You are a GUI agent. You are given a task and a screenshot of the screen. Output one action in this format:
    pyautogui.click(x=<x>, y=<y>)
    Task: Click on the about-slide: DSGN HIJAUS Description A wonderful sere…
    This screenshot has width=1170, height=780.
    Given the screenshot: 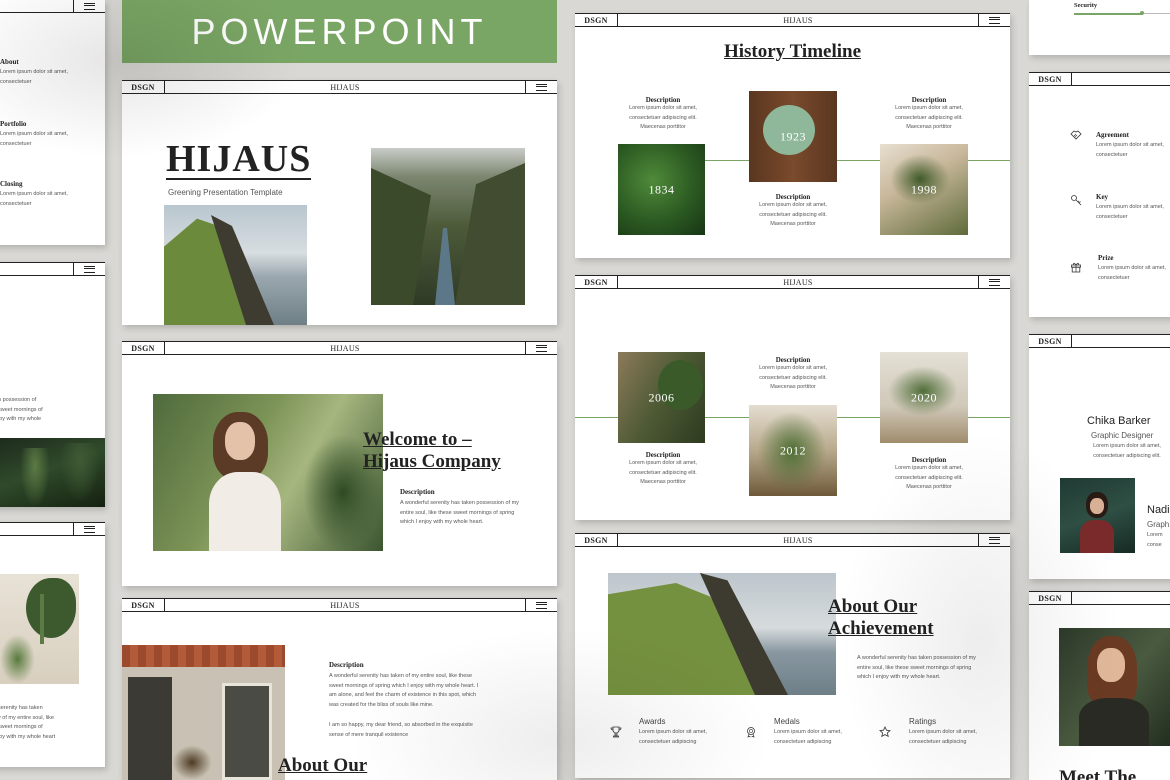 What is the action you would take?
    pyautogui.click(x=339, y=689)
    